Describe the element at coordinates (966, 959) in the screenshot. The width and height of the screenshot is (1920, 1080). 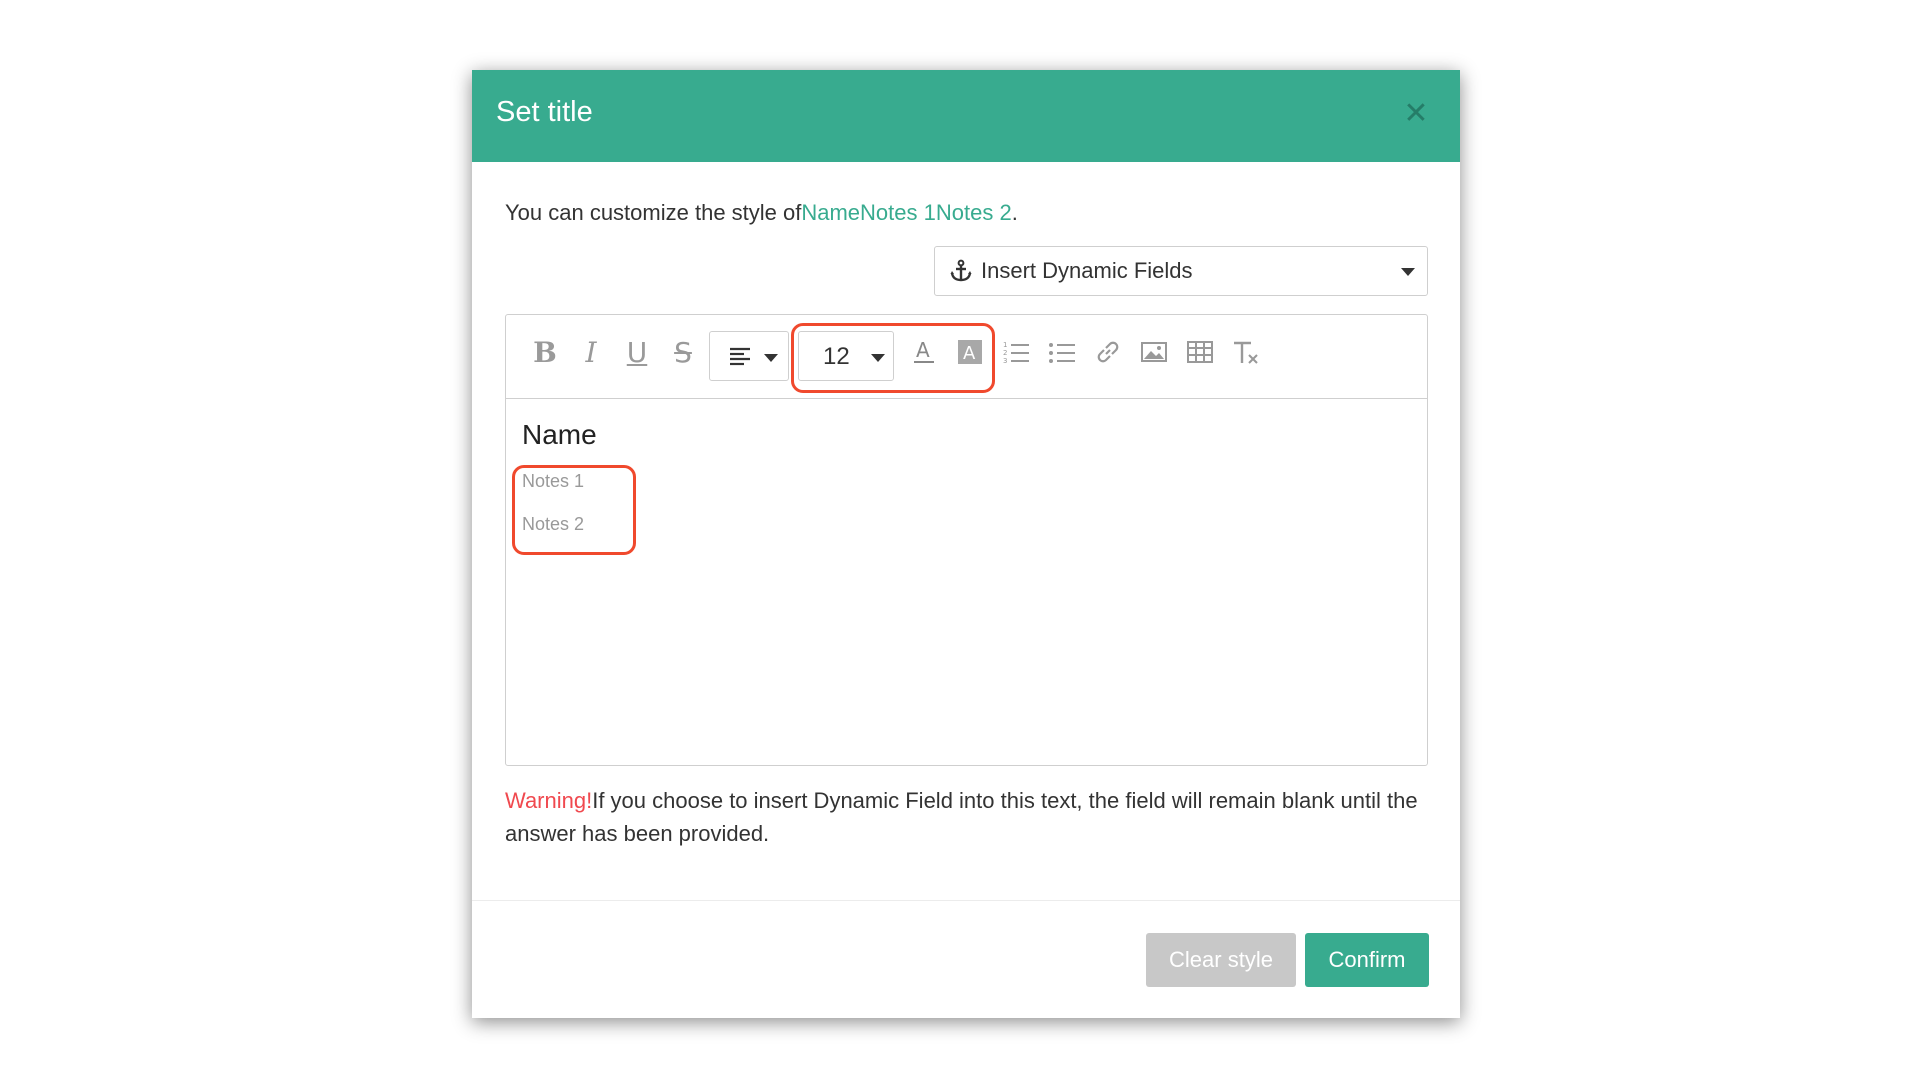
I see `dialog-footer: Clear style Confirm` at that location.